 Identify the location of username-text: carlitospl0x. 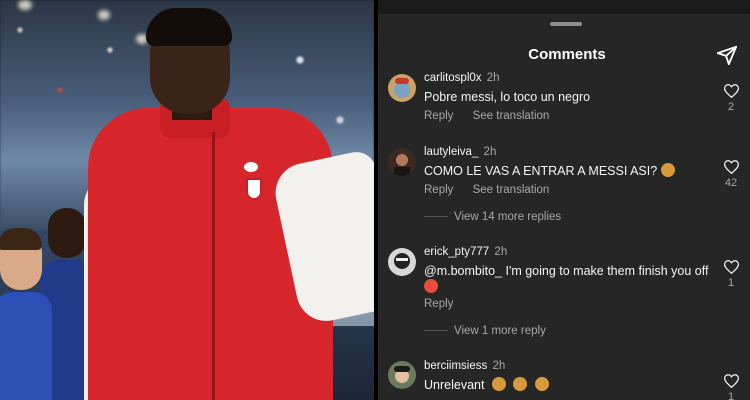
(453, 78).